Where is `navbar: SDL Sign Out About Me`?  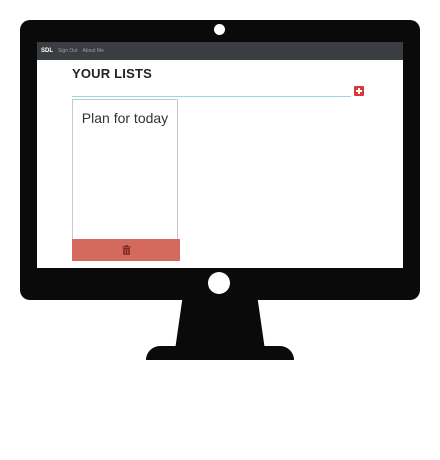 navbar: SDL Sign Out About Me is located at coordinates (220, 51).